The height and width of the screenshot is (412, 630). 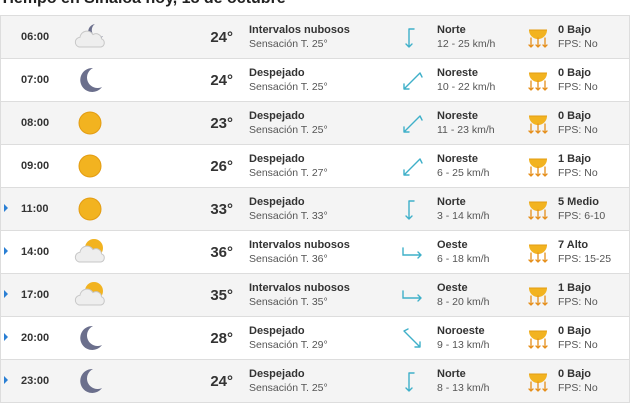 What do you see at coordinates (35, 37) in the screenshot?
I see `row-time: 06:00` at bounding box center [35, 37].